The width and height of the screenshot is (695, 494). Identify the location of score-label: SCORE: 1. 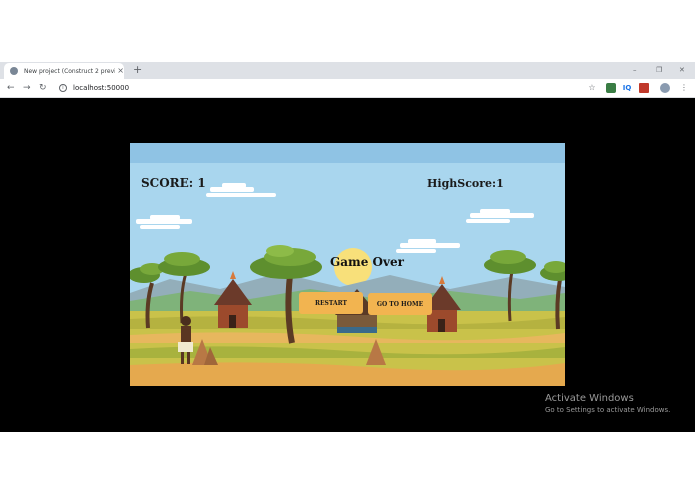
(173, 183).